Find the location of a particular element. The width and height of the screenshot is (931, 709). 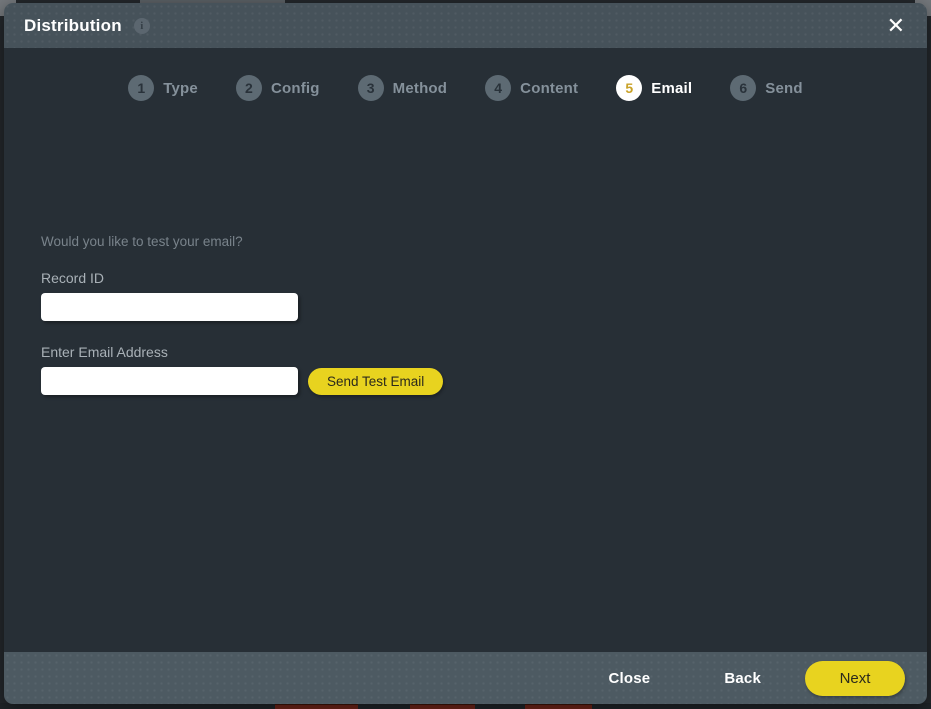

modal-title: Distribution is located at coordinates (73, 25).